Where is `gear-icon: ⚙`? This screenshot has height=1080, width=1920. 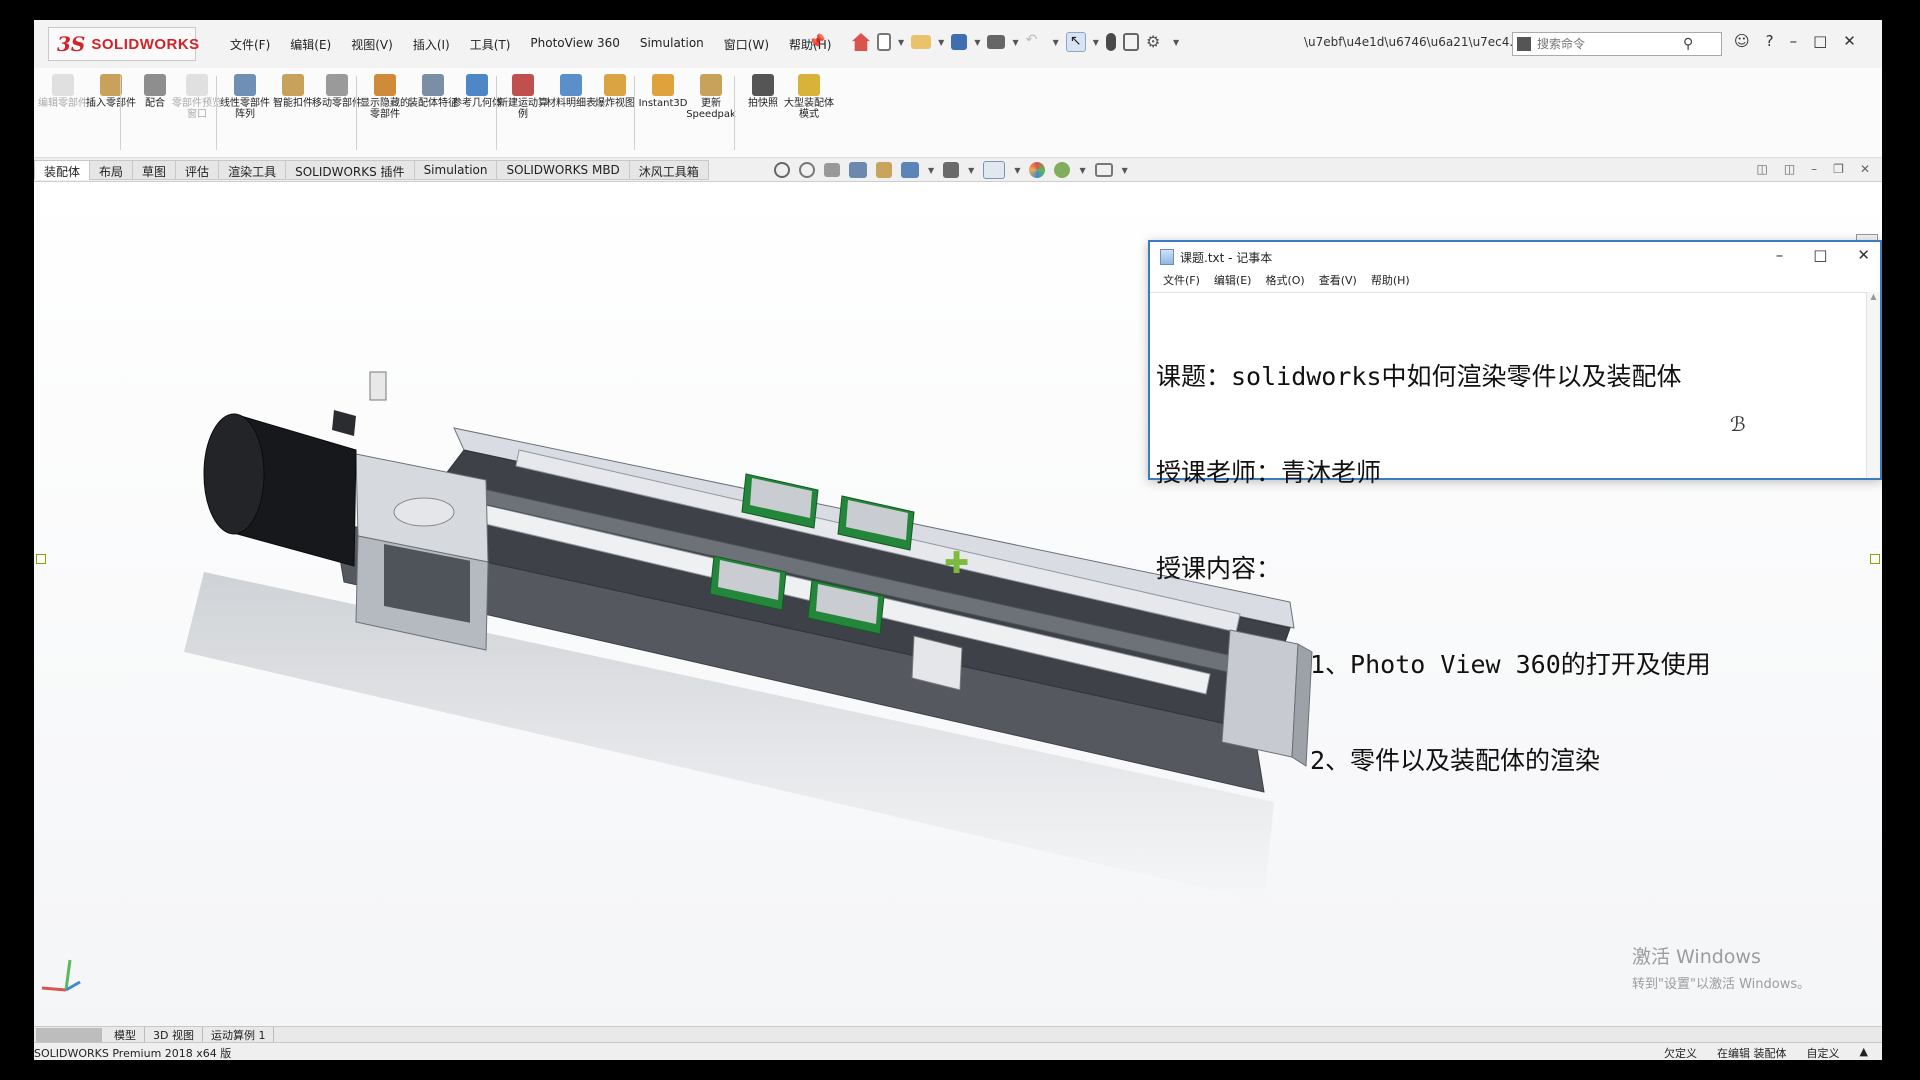
gear-icon: ⚙ is located at coordinates (1156, 42).